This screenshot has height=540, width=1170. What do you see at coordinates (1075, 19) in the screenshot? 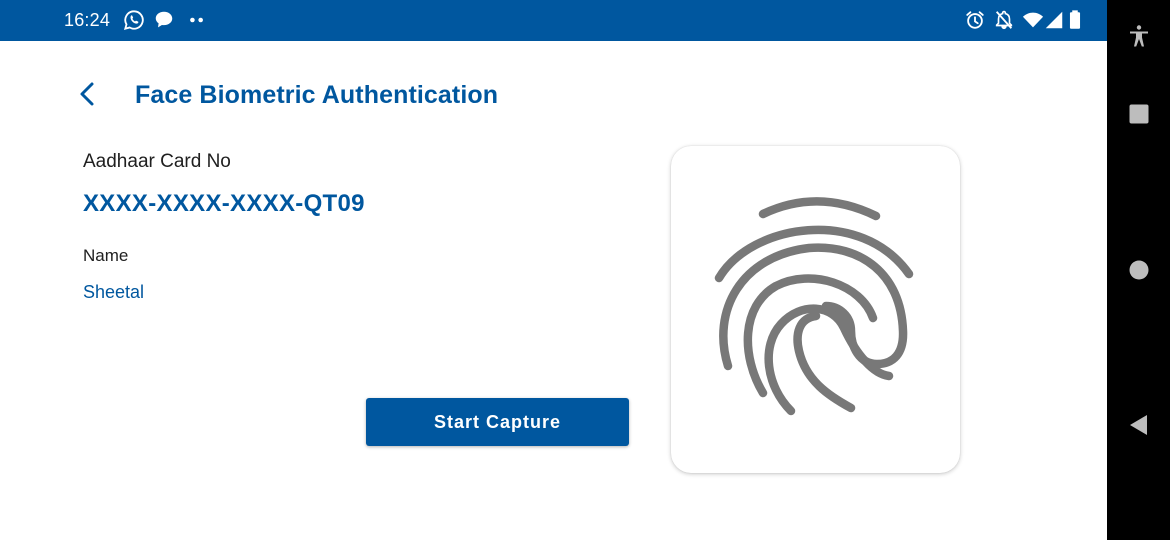
I see `battery-icon` at bounding box center [1075, 19].